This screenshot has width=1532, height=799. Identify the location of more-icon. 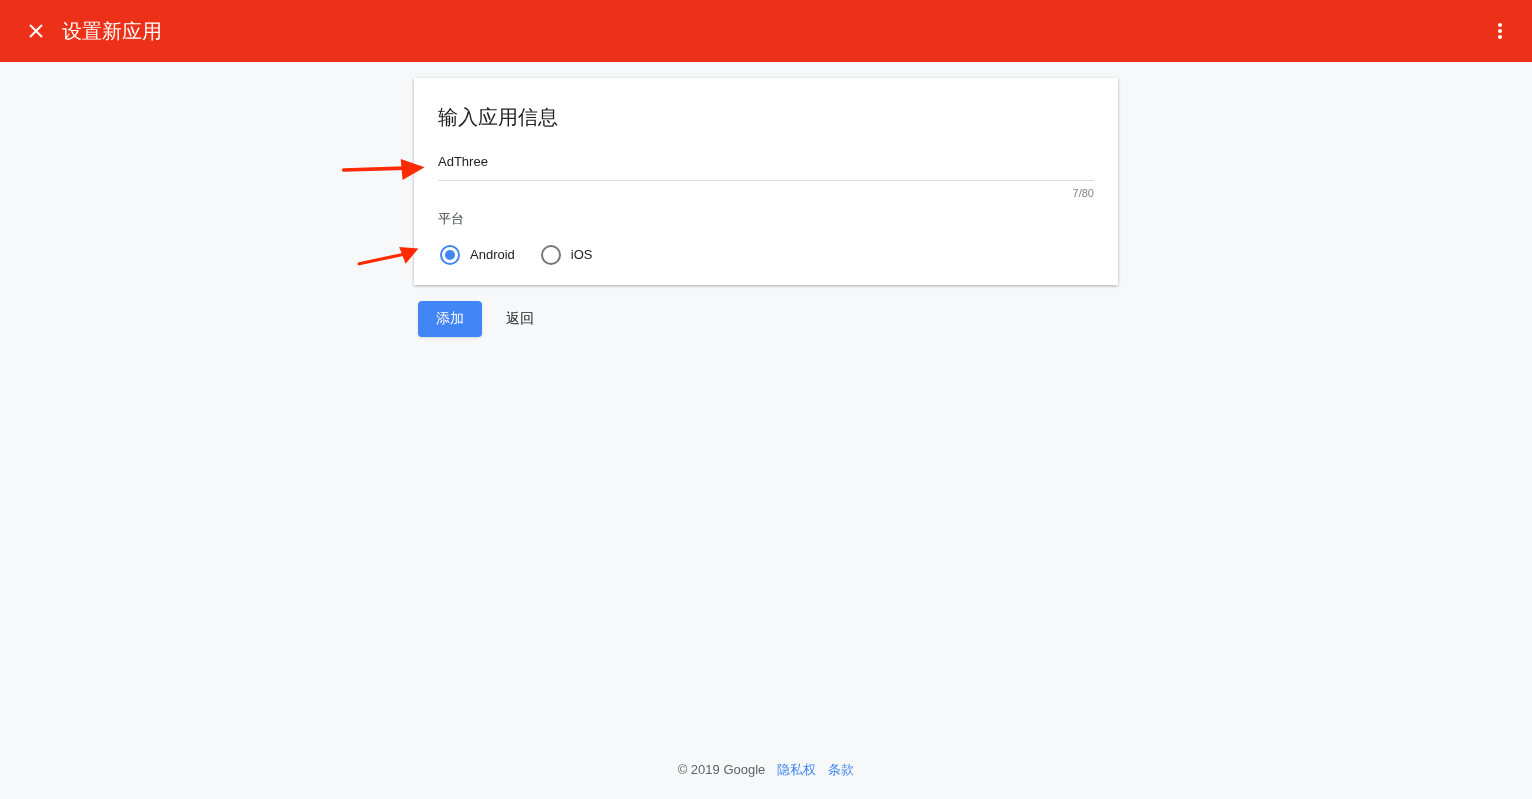
(1500, 31).